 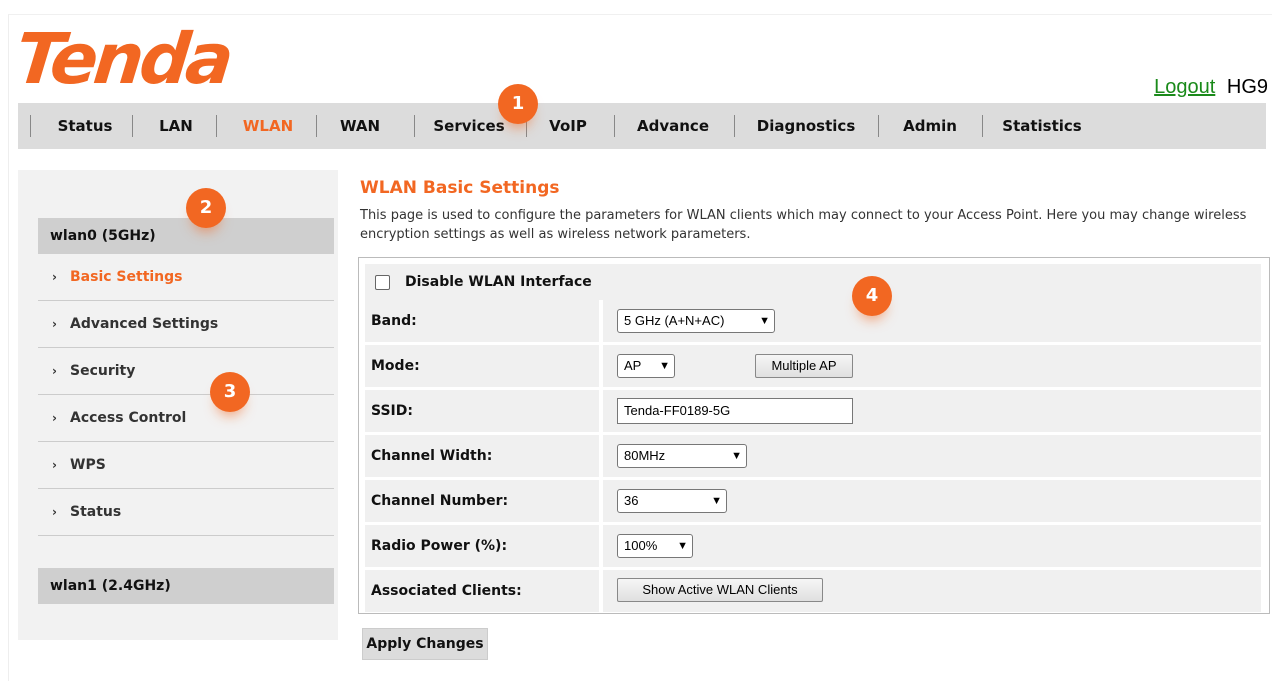 What do you see at coordinates (645, 455) in the screenshot?
I see `channel-width-value: 80MHz` at bounding box center [645, 455].